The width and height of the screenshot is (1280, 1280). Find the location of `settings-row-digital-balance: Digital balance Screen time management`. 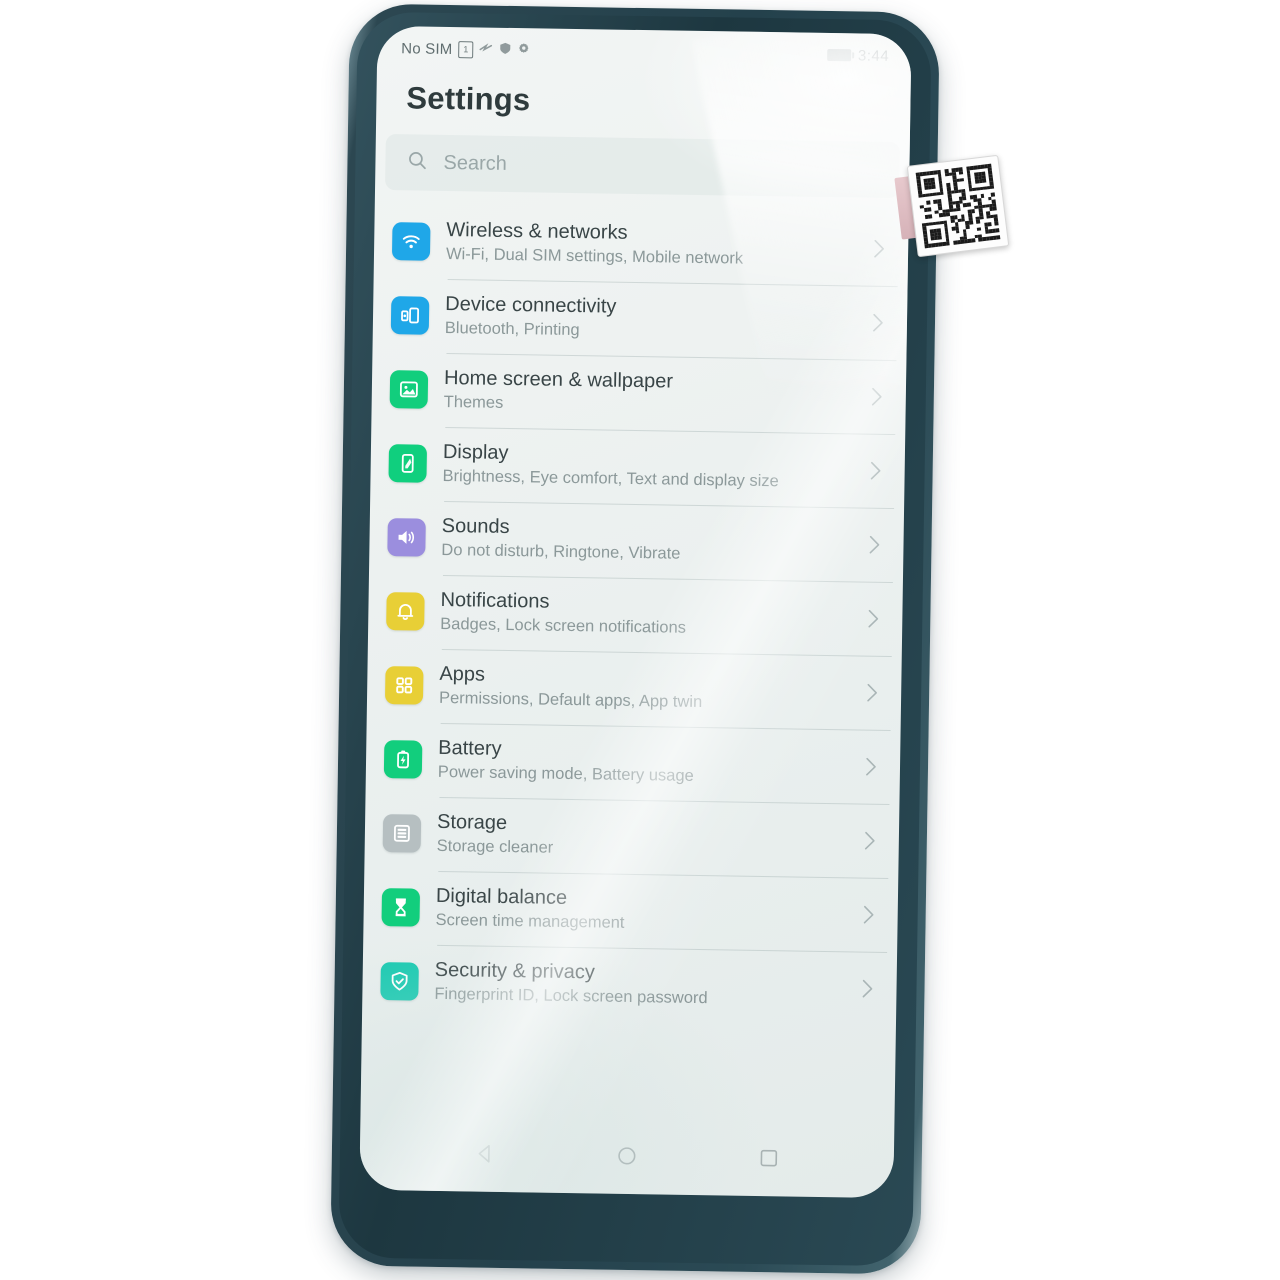

settings-row-digital-balance: Digital balance Screen time management is located at coordinates (630, 911).